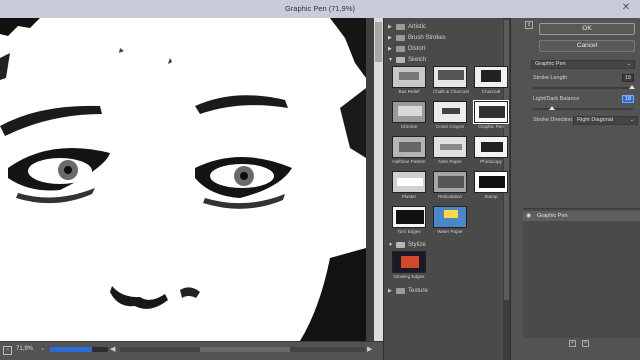  Describe the element at coordinates (71, 349) in the screenshot. I see `progress-fill` at that location.